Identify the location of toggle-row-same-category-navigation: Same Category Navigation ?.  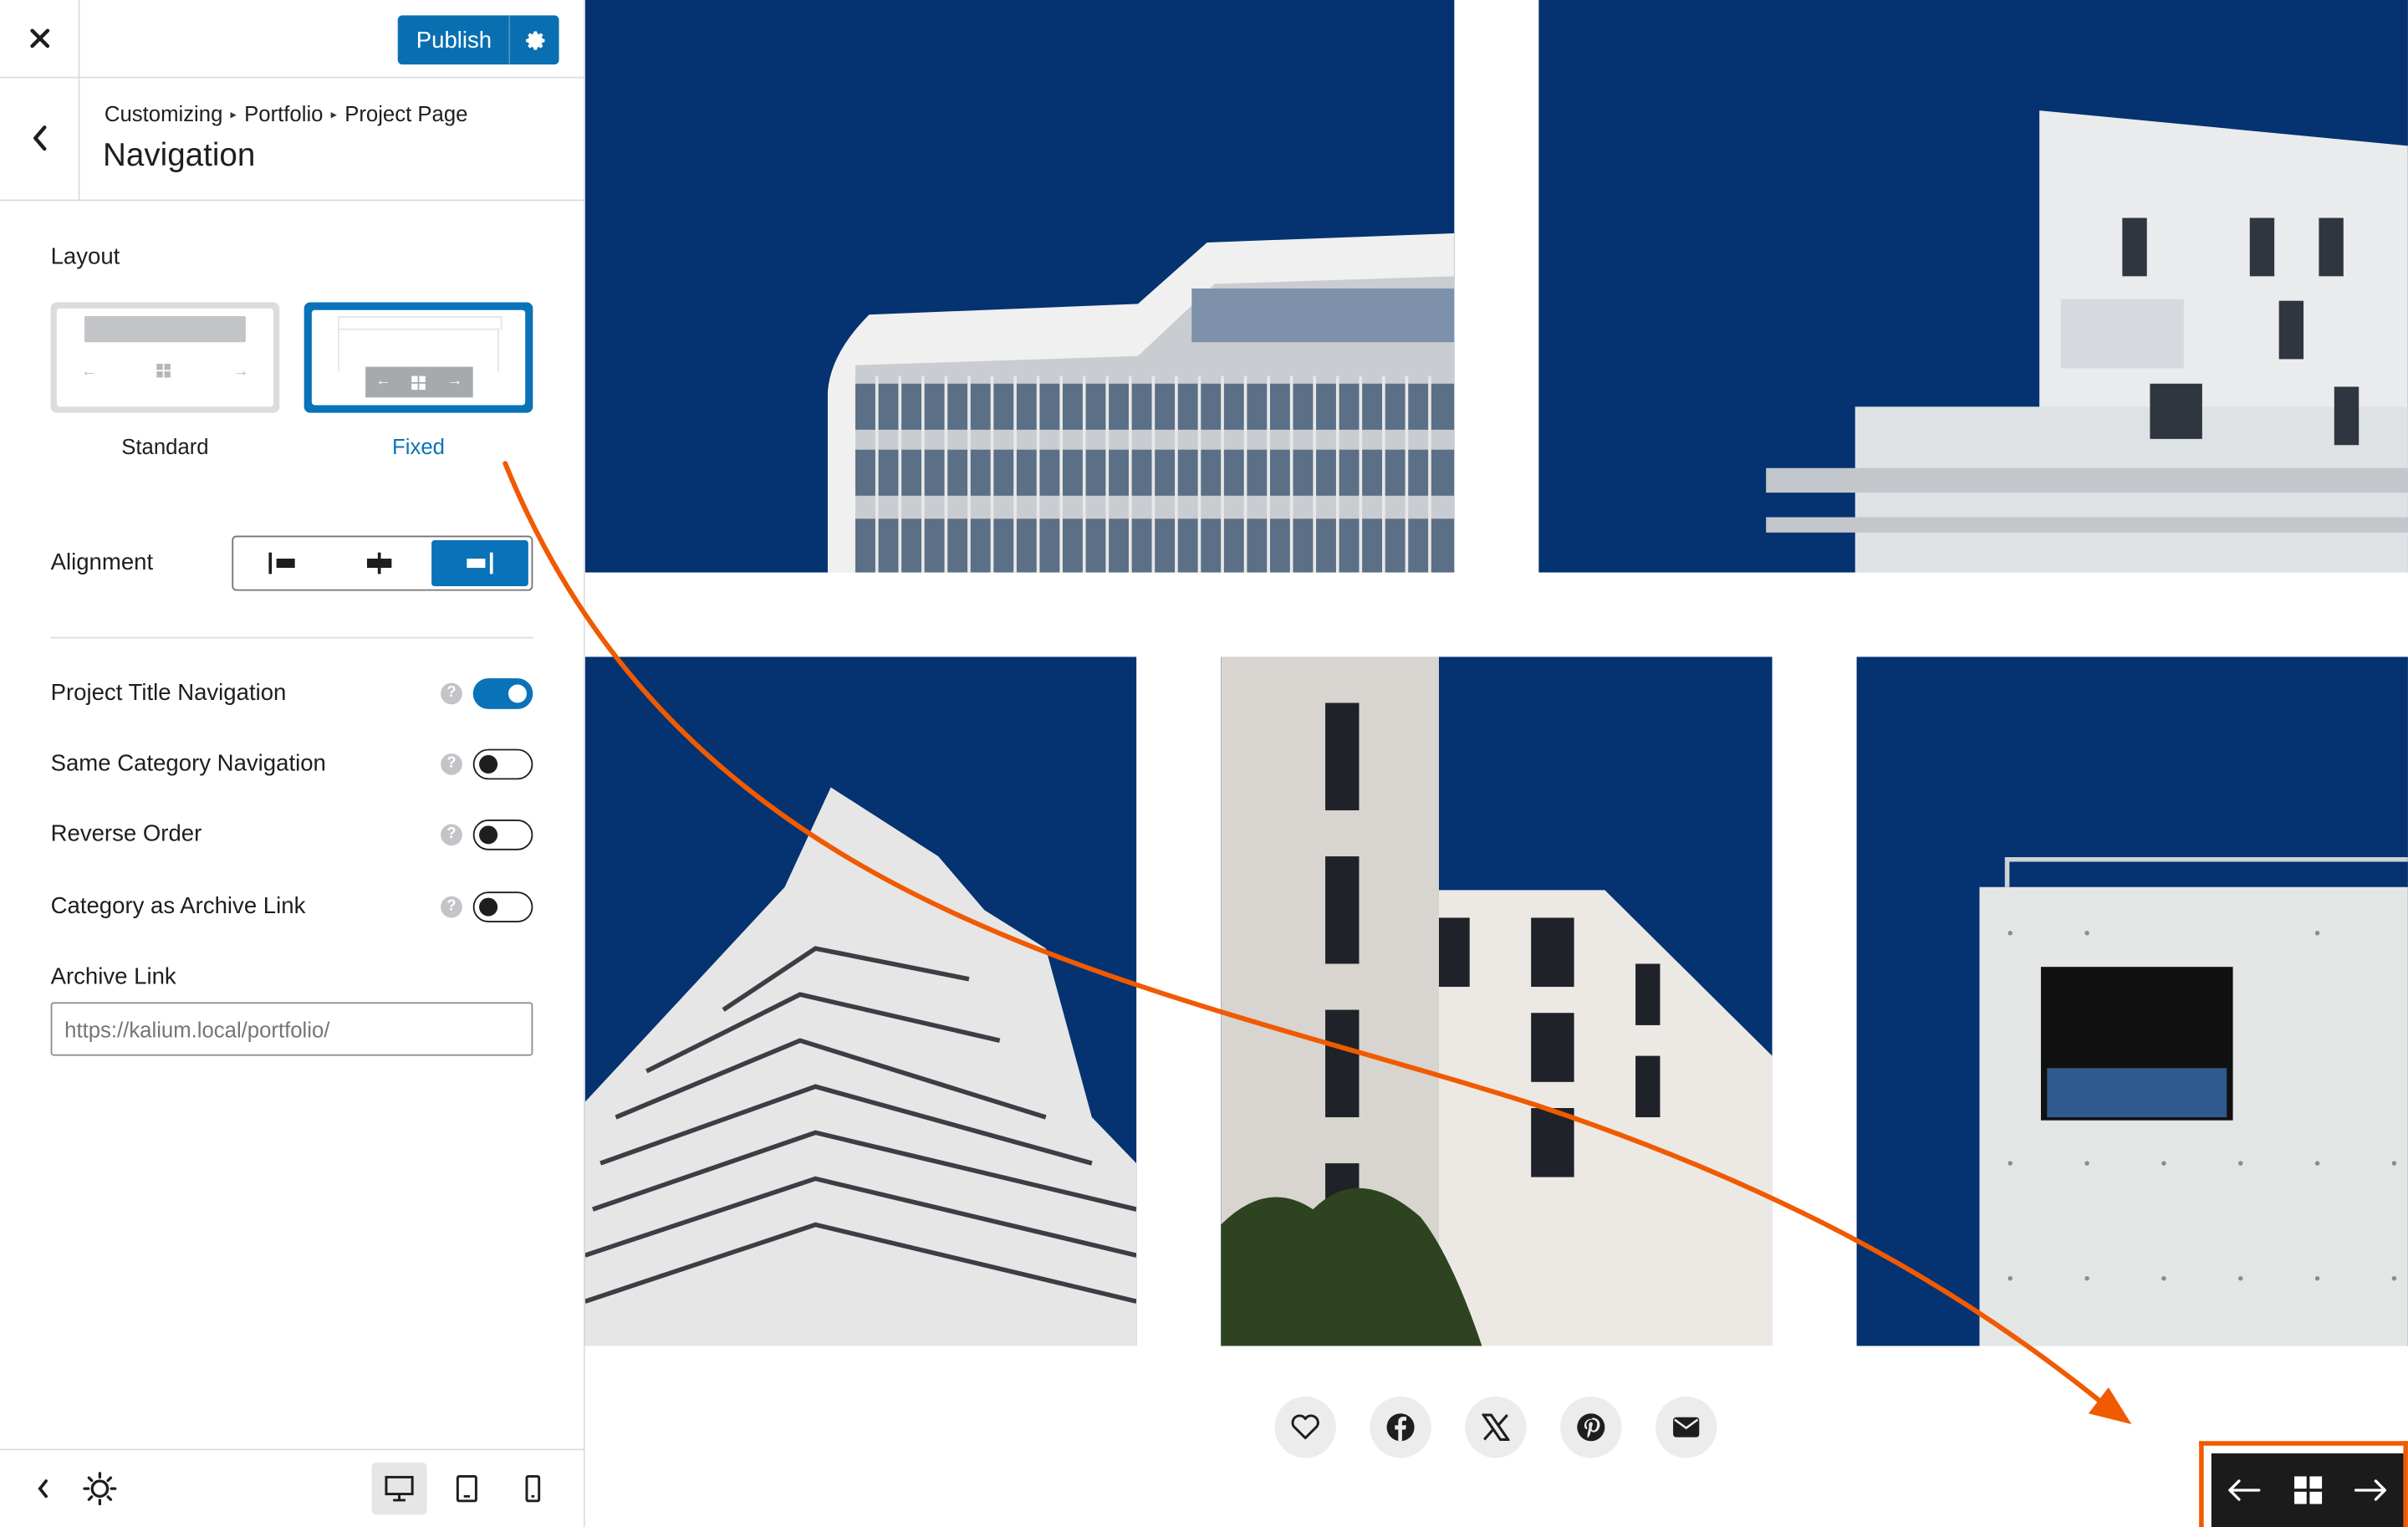
(292, 765).